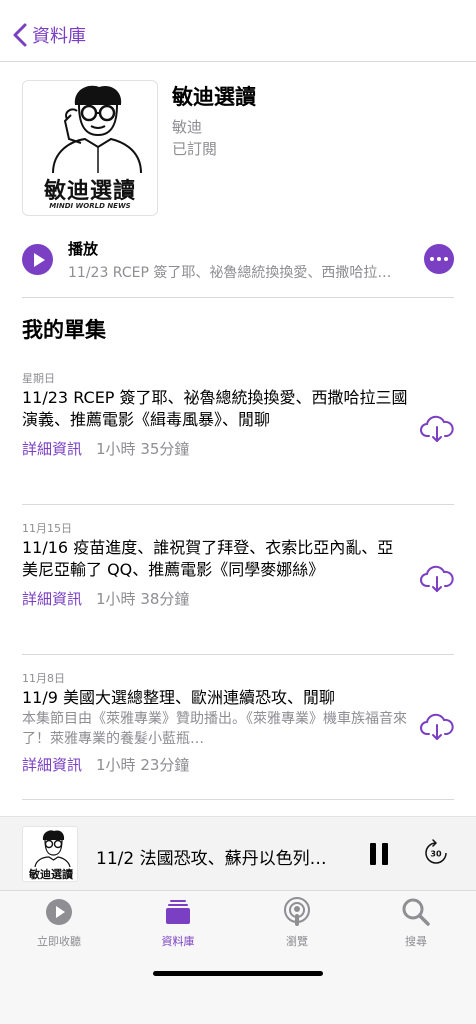  I want to click on chevron-left-icon, so click(20, 35).